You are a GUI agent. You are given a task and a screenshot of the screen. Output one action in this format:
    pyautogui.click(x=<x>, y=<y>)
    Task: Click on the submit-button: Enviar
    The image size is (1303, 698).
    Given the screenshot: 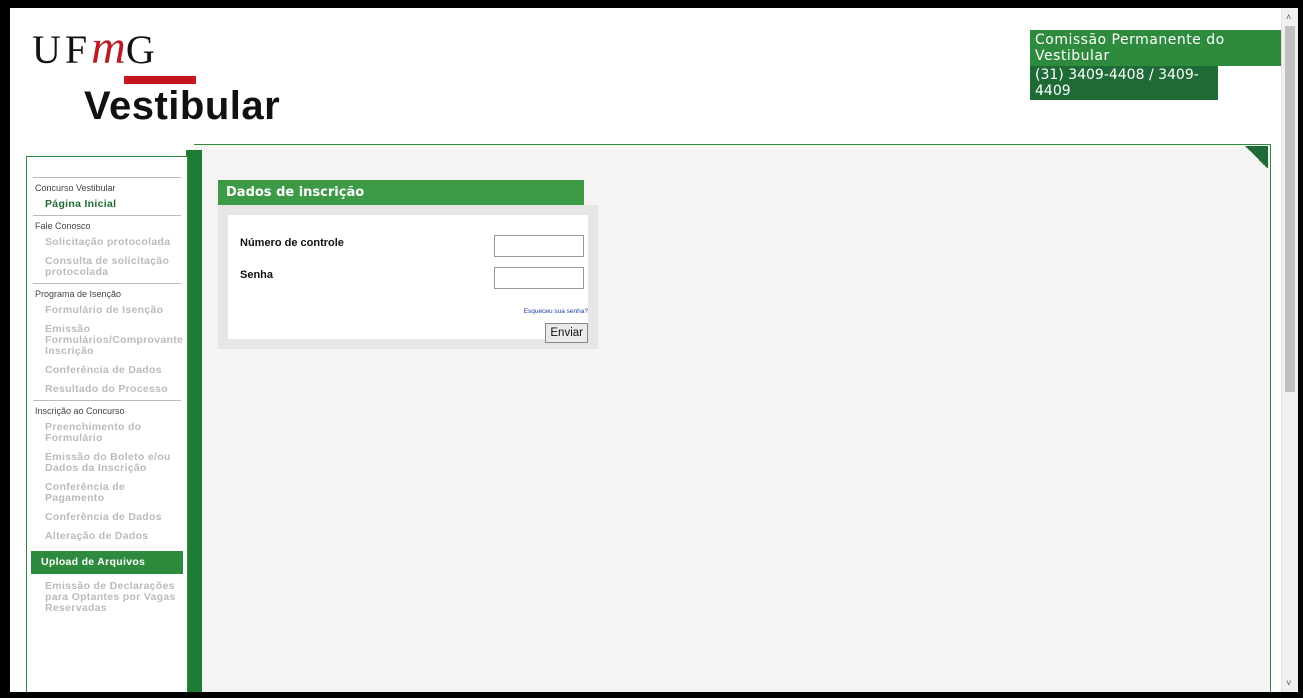 What is the action you would take?
    pyautogui.click(x=566, y=333)
    